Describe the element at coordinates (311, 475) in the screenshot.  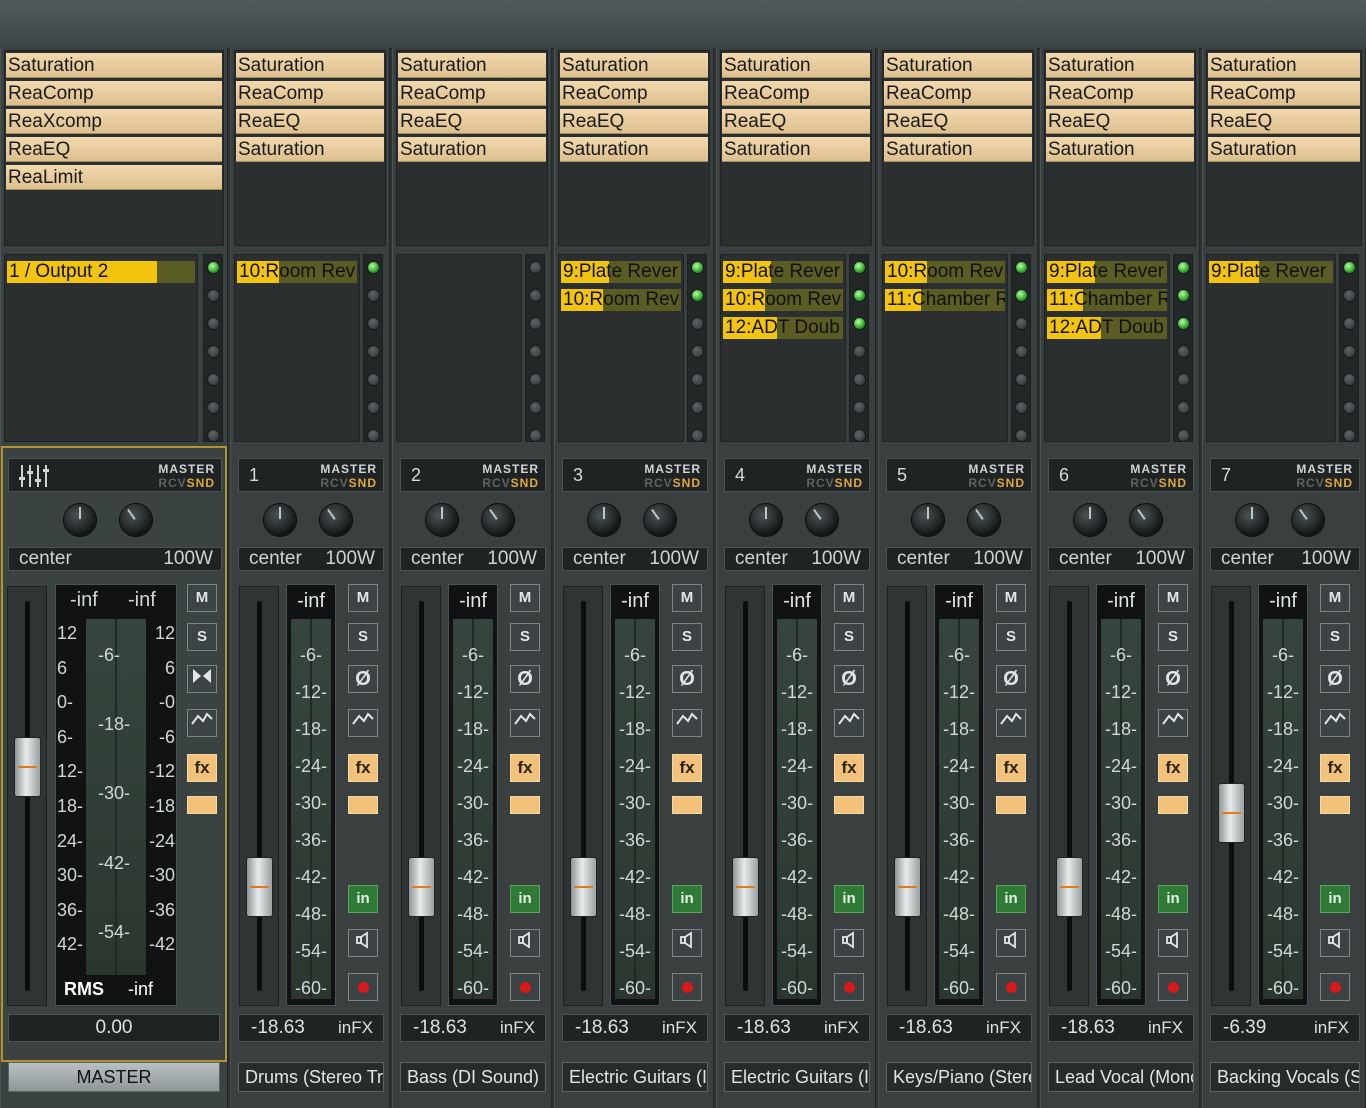
I see `track-header: 1 MASTER RCVSND` at that location.